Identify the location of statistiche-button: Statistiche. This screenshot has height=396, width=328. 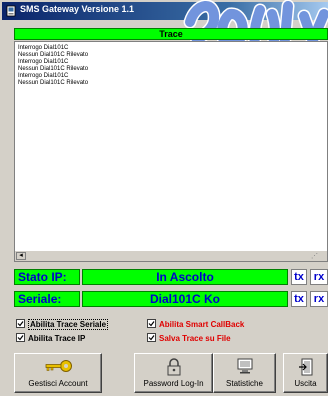
(244, 373).